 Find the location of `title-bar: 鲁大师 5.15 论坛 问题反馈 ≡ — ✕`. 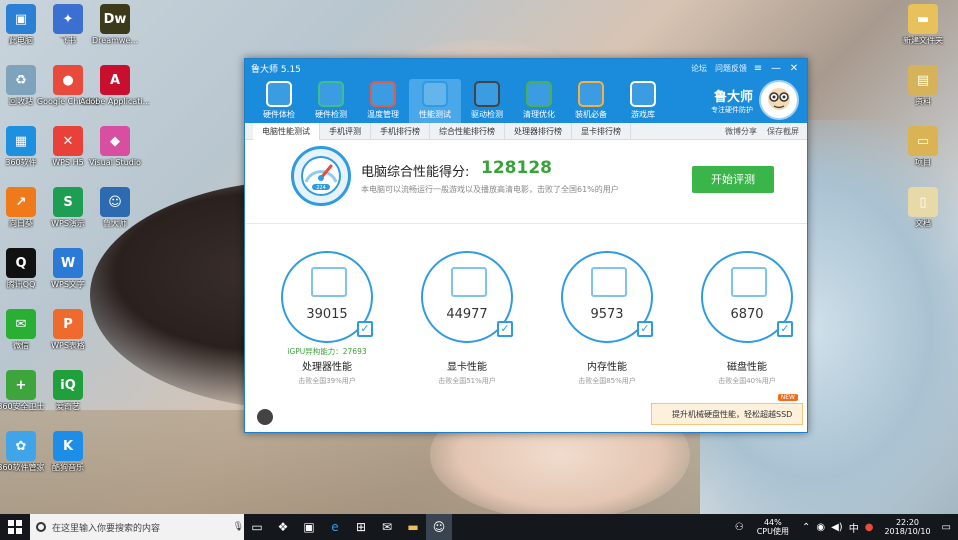

title-bar: 鲁大师 5.15 论坛 问题反馈 ≡ — ✕ is located at coordinates (526, 68).